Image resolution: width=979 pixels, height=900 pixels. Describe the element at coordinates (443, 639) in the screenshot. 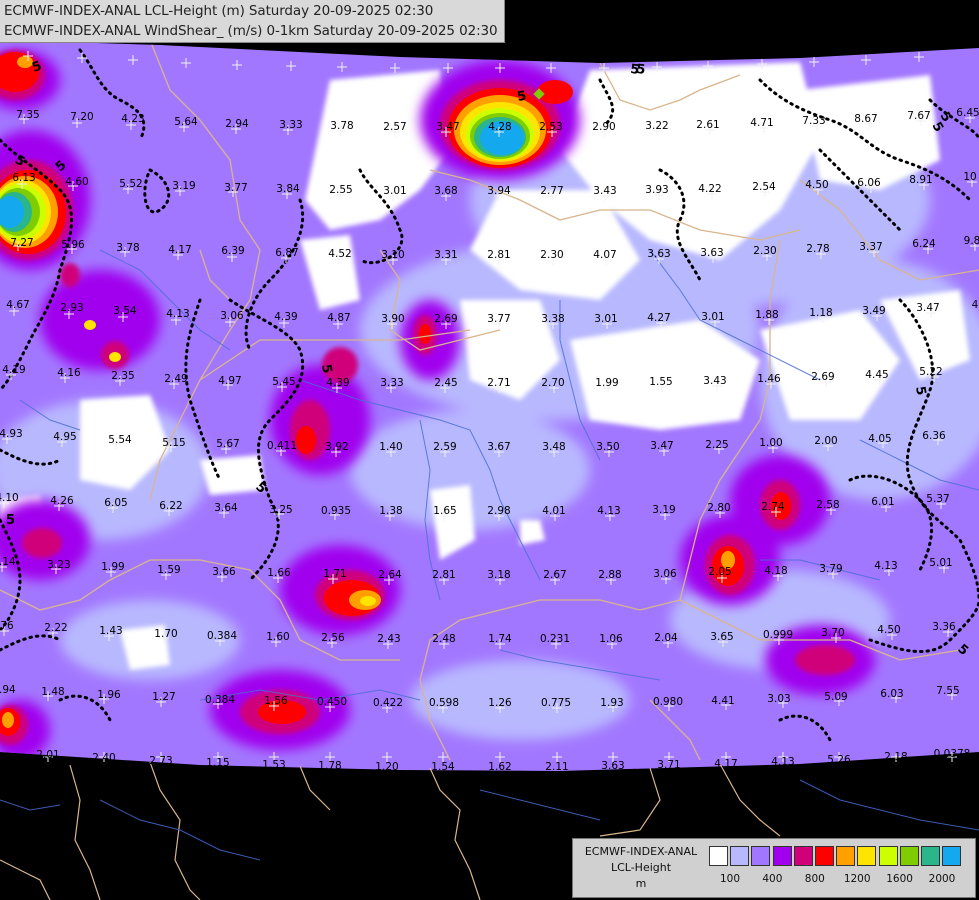

I see `windshear-value: 2.48` at that location.